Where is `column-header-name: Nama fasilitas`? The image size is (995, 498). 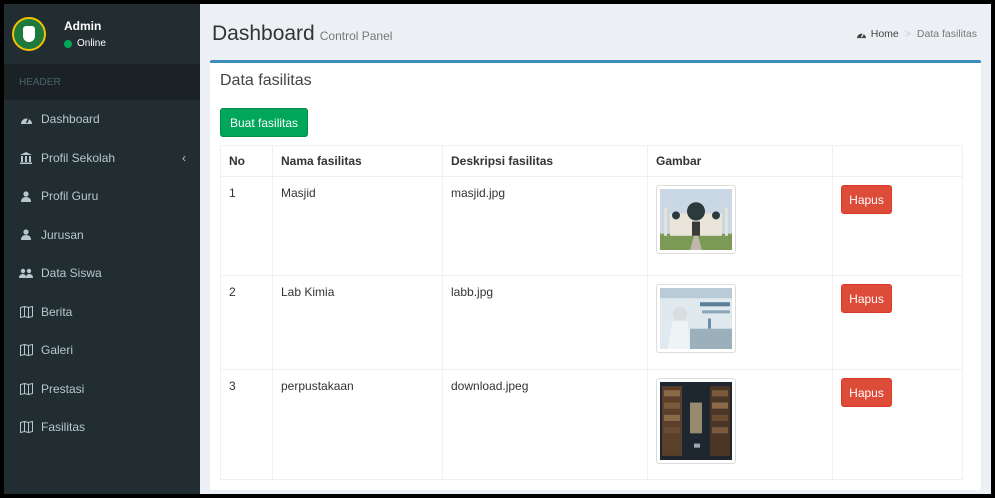
column-header-name: Nama fasilitas is located at coordinates (357, 161).